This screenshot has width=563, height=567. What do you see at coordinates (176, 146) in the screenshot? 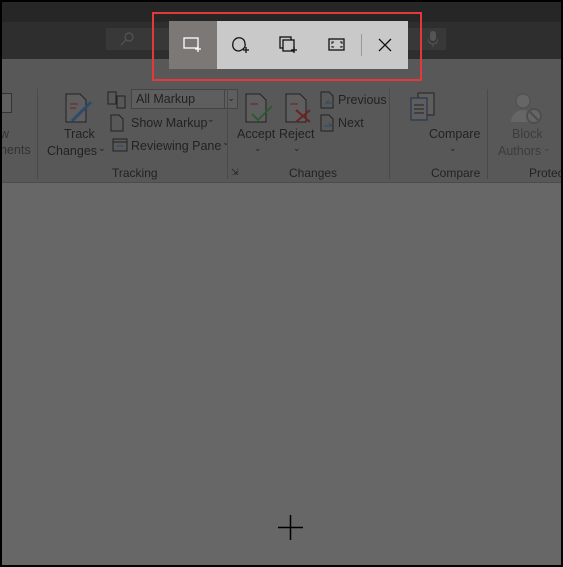
I see `reviewing-pane-label: Reviewing Pane` at bounding box center [176, 146].